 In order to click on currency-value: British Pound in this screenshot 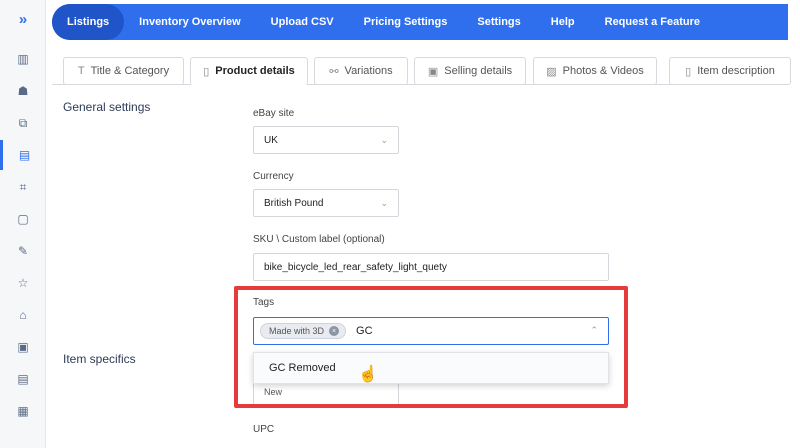, I will do `click(294, 203)`.